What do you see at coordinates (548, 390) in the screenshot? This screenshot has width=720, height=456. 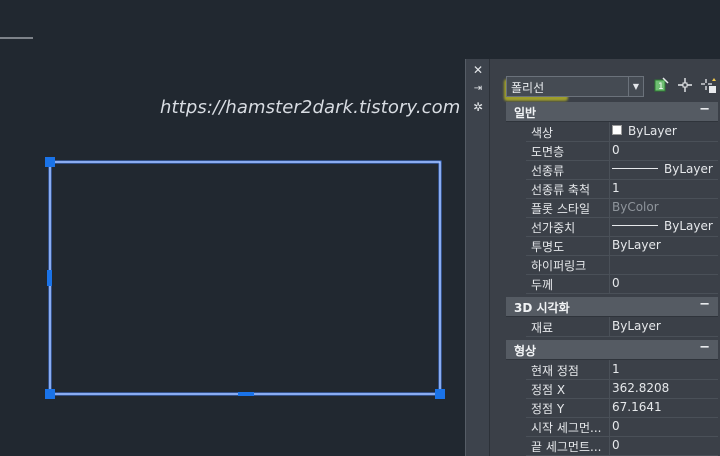 I see `property-name: 정점 X` at bounding box center [548, 390].